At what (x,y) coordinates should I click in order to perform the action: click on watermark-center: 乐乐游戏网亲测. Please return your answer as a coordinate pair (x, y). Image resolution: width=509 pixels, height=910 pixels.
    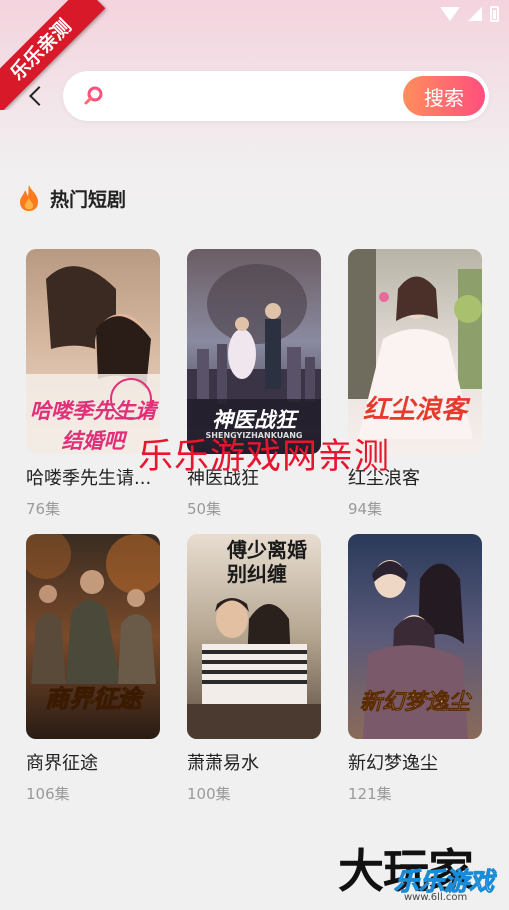
    Looking at the image, I should click on (264, 457).